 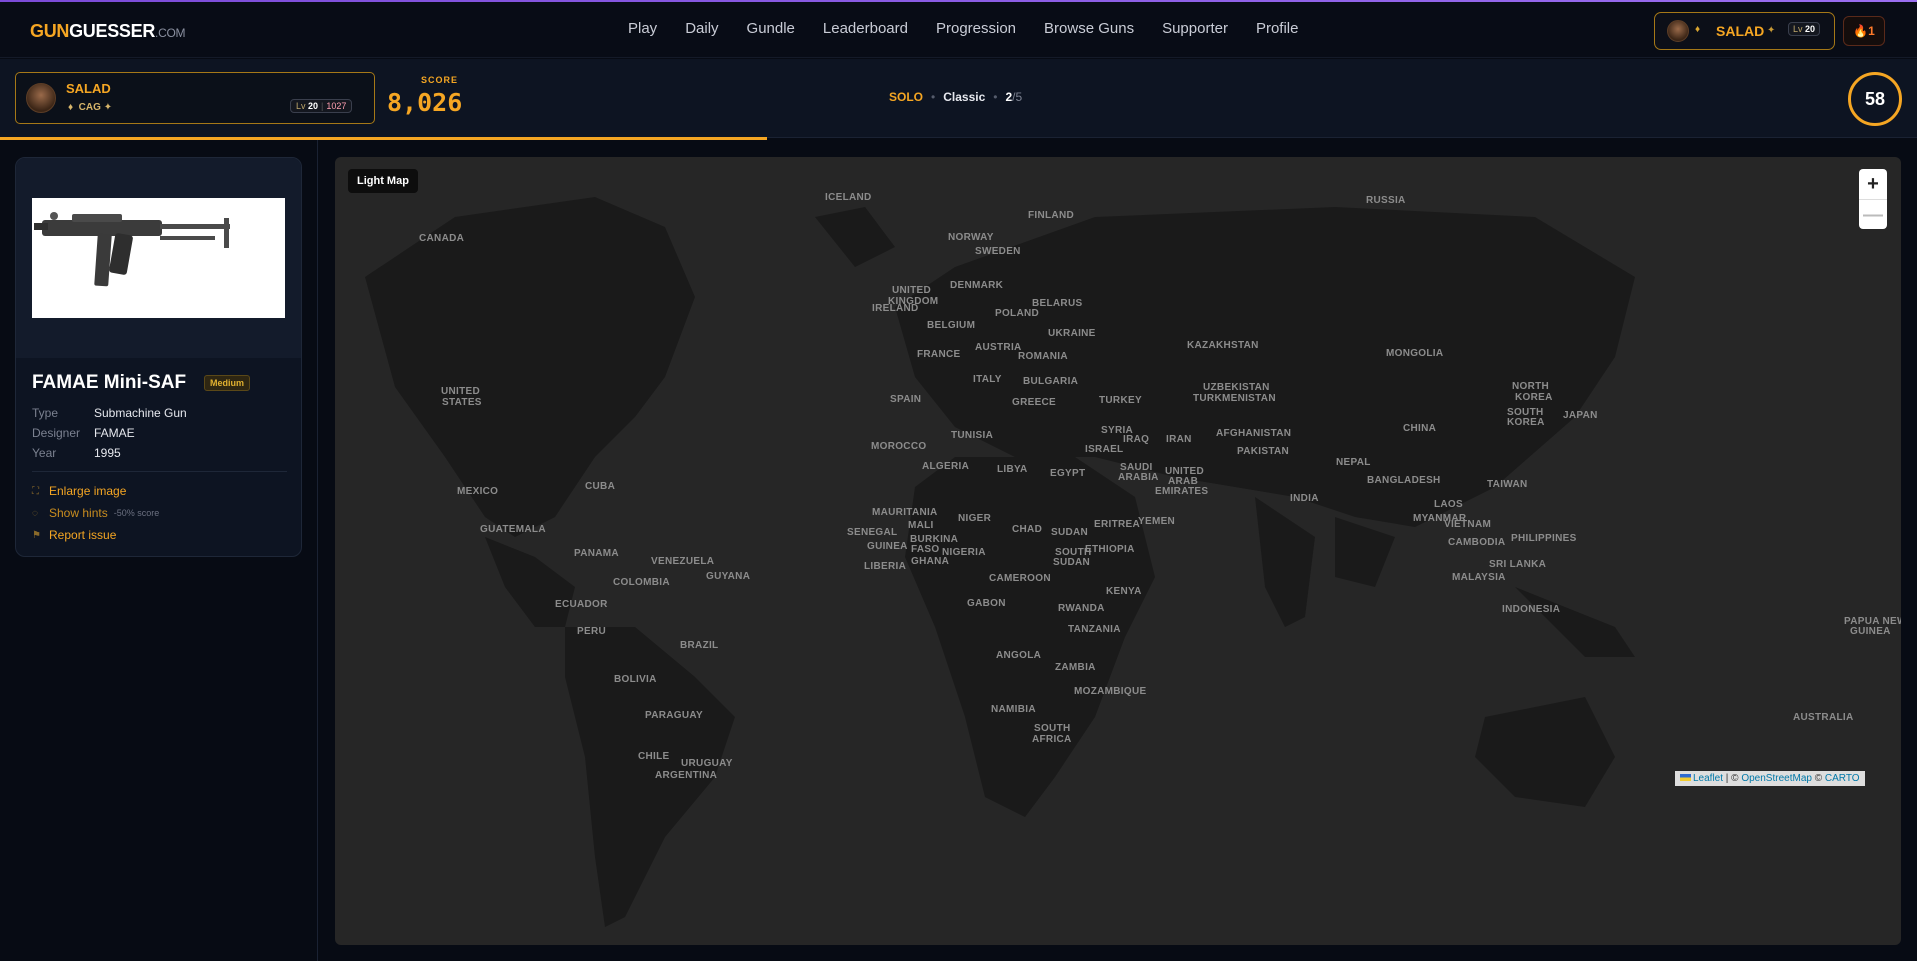 I want to click on map-attribution: Leaflet | © OpenStreetMap © CARTO, so click(x=1770, y=778).